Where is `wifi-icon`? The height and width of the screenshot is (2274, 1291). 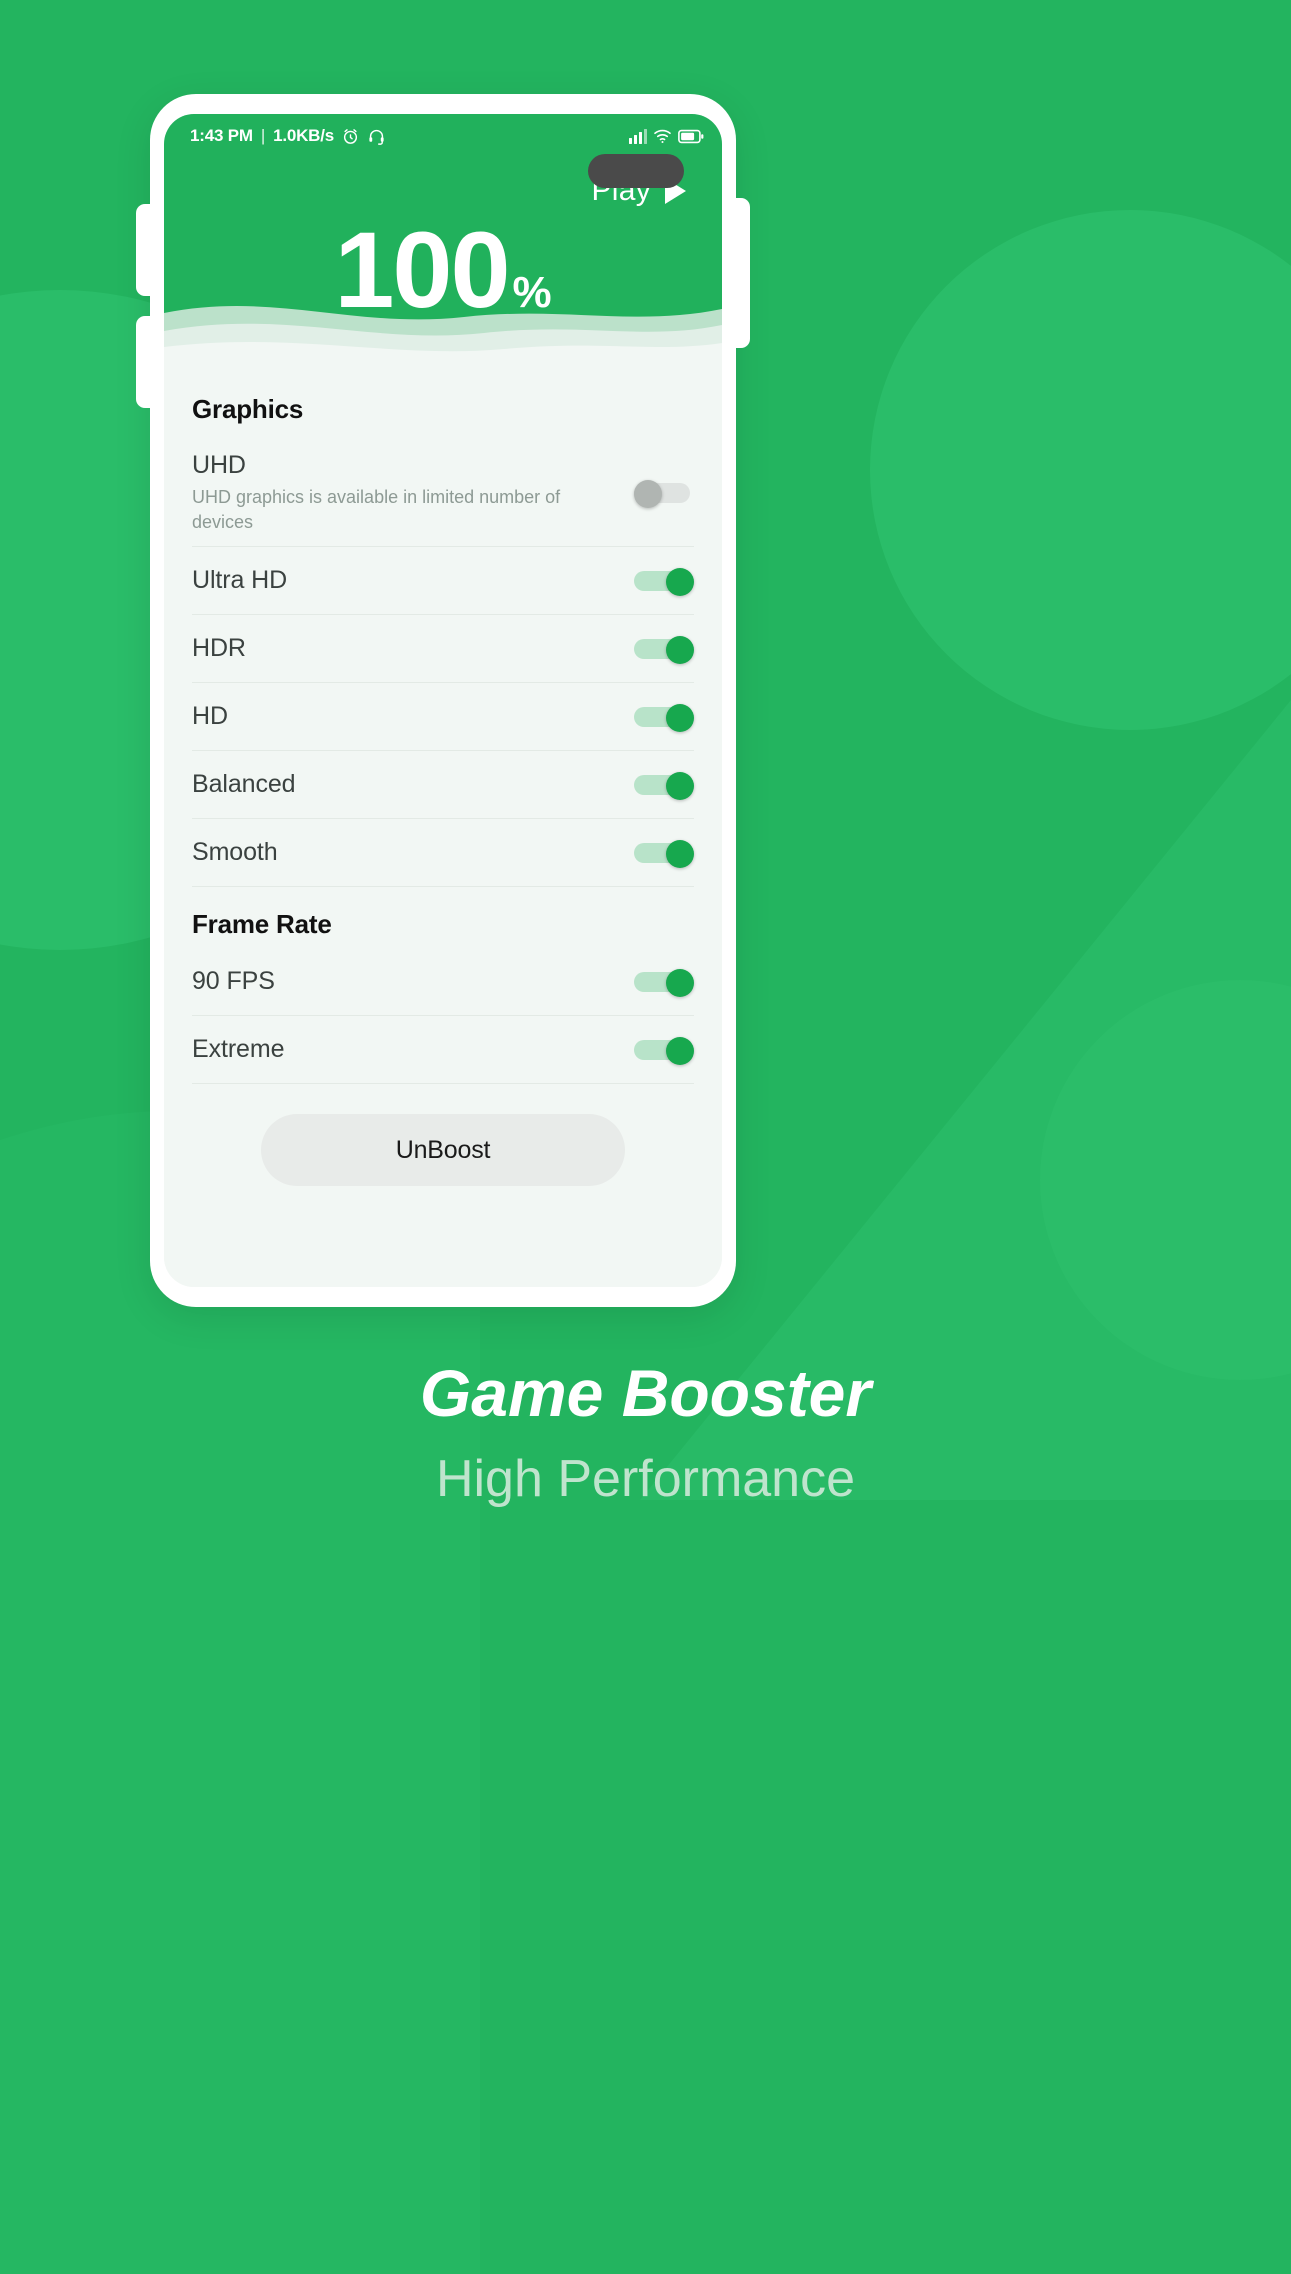
wifi-icon is located at coordinates (662, 136).